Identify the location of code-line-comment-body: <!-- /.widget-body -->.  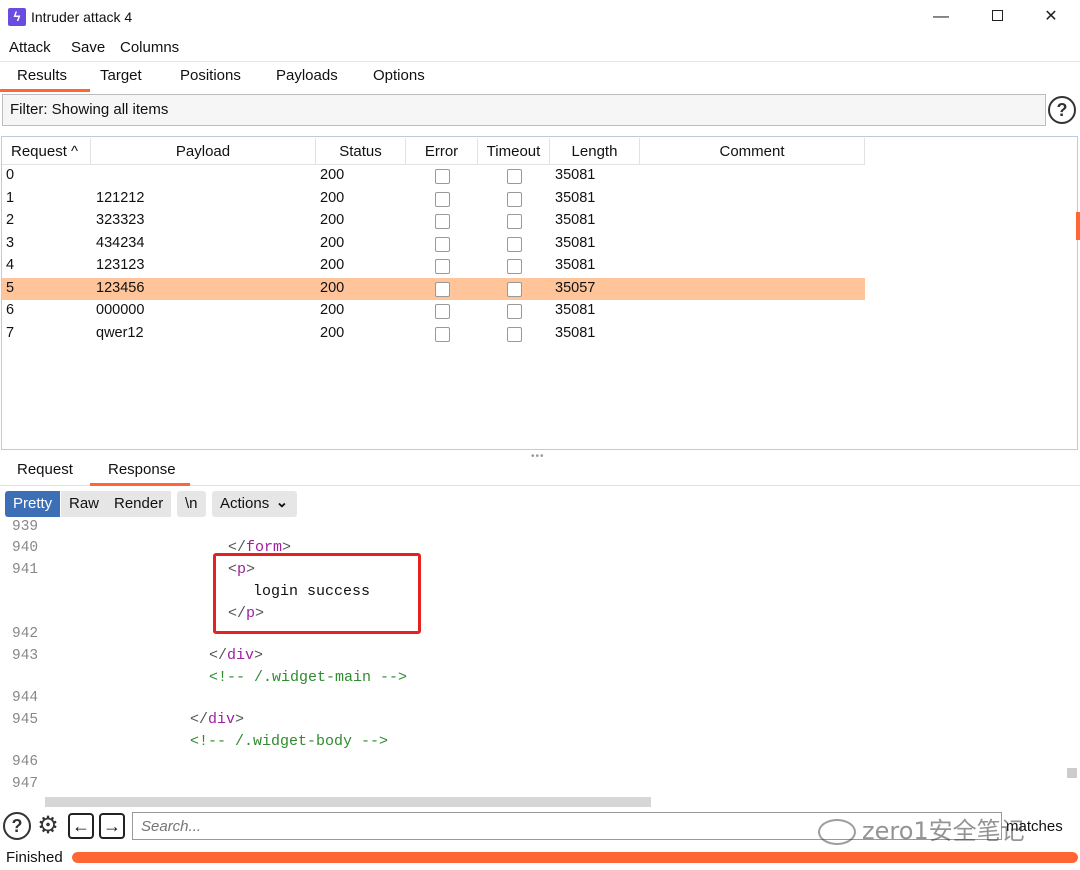
(289, 741).